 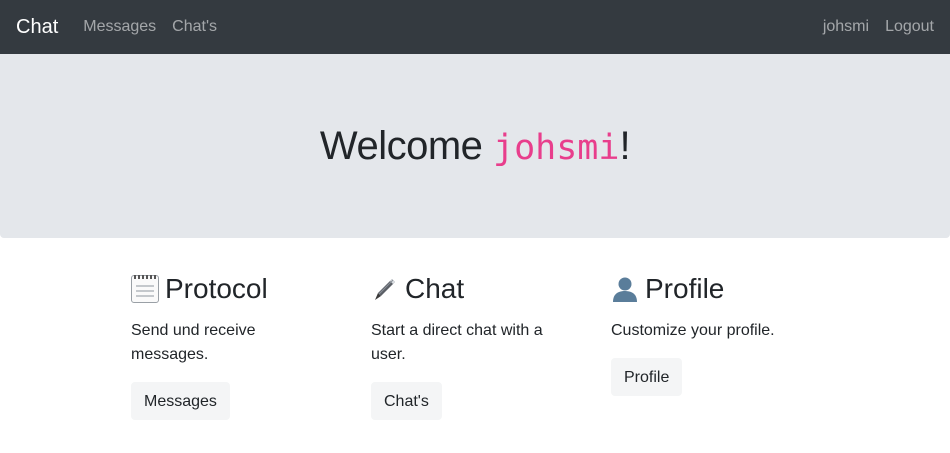 I want to click on card-profile: Profile Customize your profile. Profile, so click(x=731, y=345).